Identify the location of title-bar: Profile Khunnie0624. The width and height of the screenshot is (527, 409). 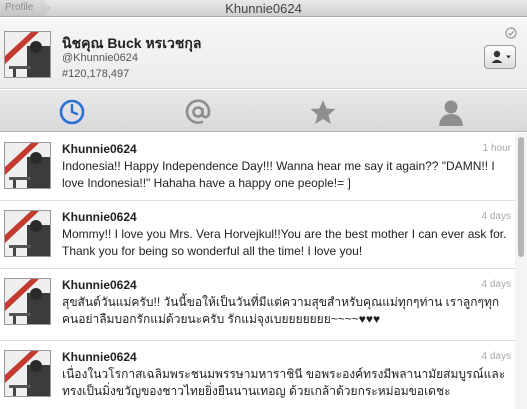
(263, 8).